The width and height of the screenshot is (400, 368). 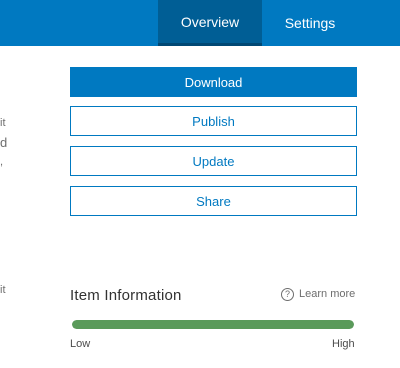 I want to click on meter-fill, so click(x=213, y=324).